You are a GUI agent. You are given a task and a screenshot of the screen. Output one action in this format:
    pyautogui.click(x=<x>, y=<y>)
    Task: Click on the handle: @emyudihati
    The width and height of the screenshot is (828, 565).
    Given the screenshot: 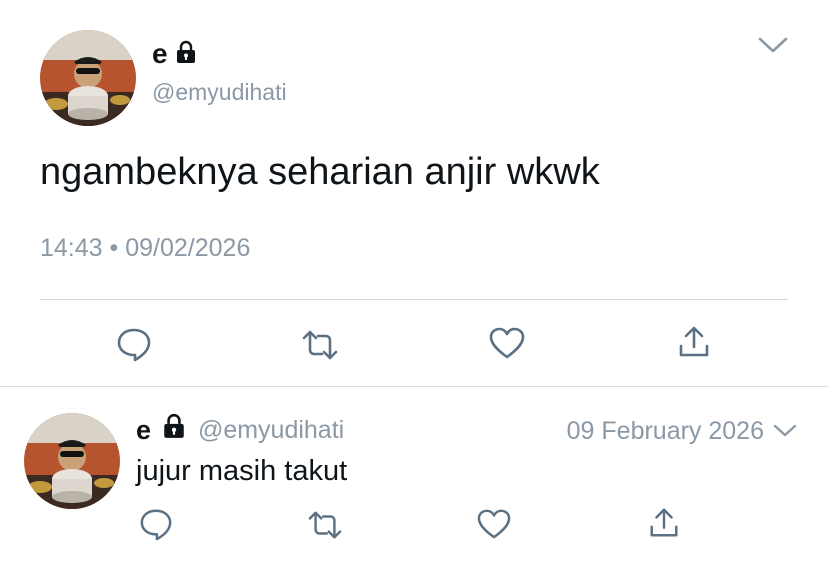 What is the action you would take?
    pyautogui.click(x=219, y=92)
    